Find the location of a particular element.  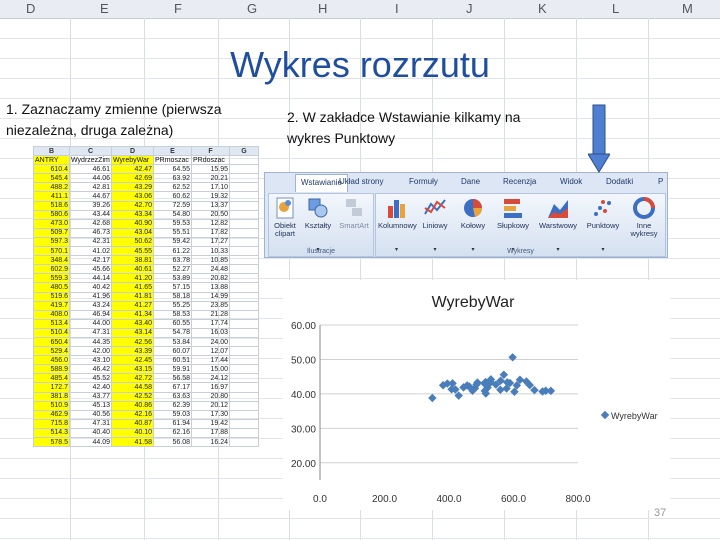

table-cell: 17.44 is located at coordinates (210, 360).